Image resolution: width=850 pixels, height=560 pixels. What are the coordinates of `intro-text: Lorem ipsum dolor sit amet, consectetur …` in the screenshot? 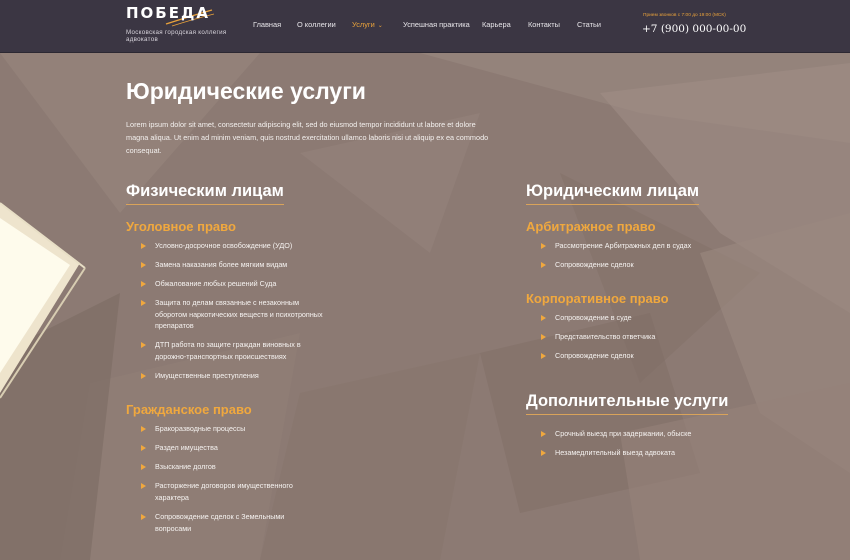 It's located at (307, 137).